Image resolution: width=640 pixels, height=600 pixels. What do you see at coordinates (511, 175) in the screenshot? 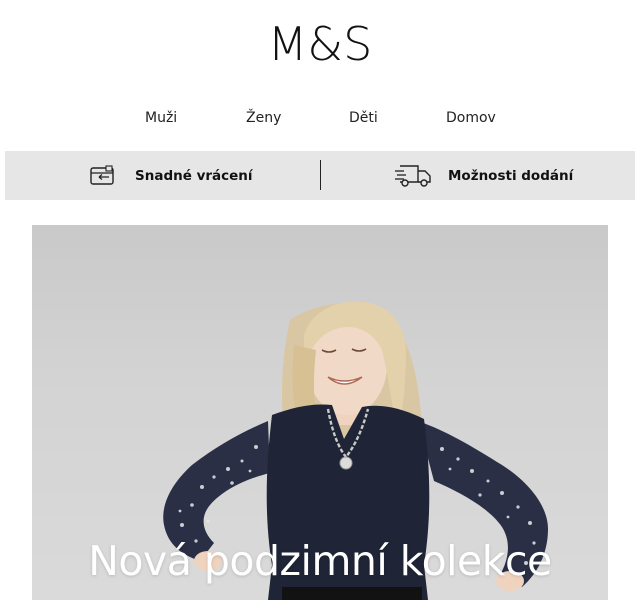
I see `delivery-label: Možnosti dodání` at bounding box center [511, 175].